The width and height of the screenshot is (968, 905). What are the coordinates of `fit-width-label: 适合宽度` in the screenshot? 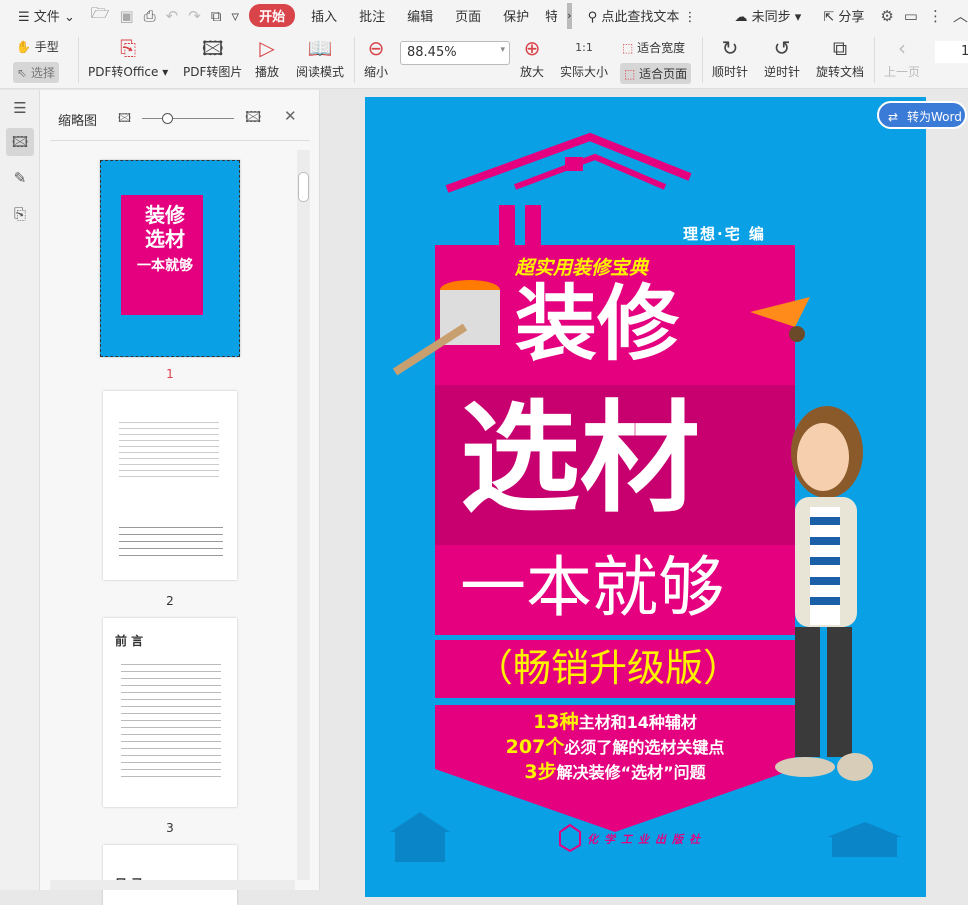 It's located at (661, 48).